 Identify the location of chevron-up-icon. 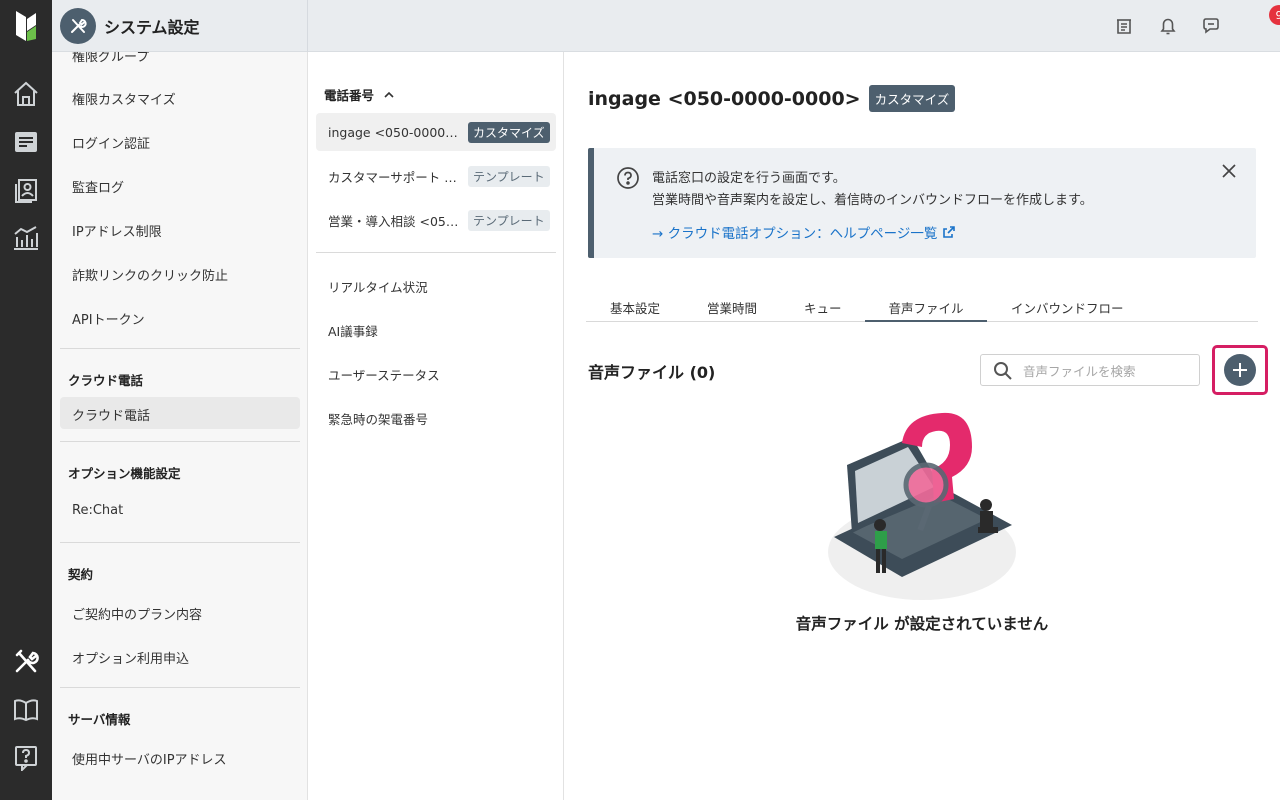
(389, 94).